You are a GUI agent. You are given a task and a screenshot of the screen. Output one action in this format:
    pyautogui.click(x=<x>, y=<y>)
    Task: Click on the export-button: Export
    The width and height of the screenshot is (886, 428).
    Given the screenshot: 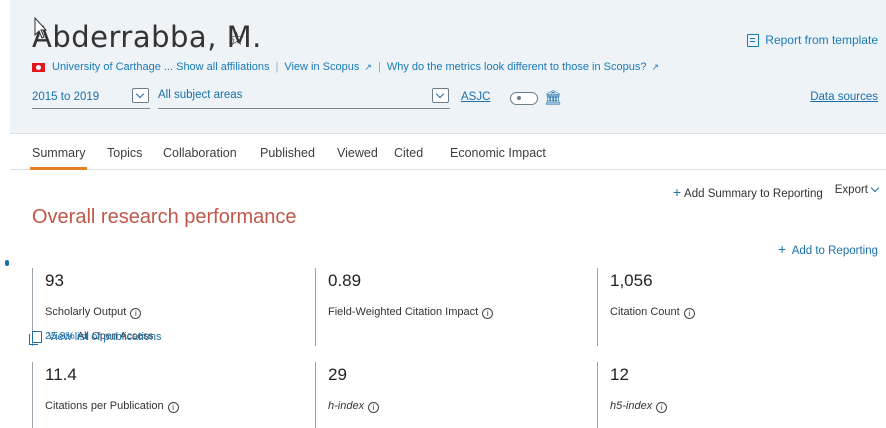 What is the action you would take?
    pyautogui.click(x=857, y=191)
    